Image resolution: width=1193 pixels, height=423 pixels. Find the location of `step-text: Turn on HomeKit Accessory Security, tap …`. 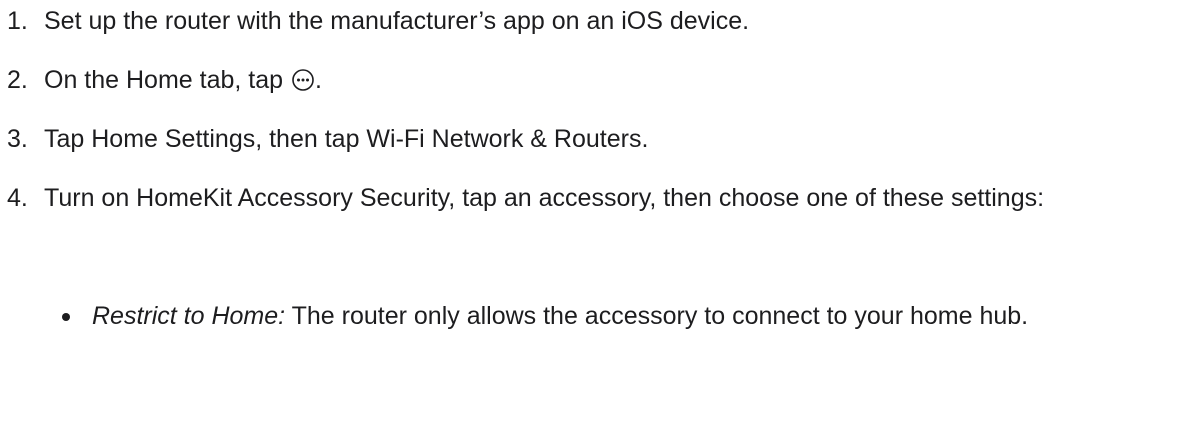

step-text: Turn on HomeKit Accessory Security, tap … is located at coordinates (544, 198).